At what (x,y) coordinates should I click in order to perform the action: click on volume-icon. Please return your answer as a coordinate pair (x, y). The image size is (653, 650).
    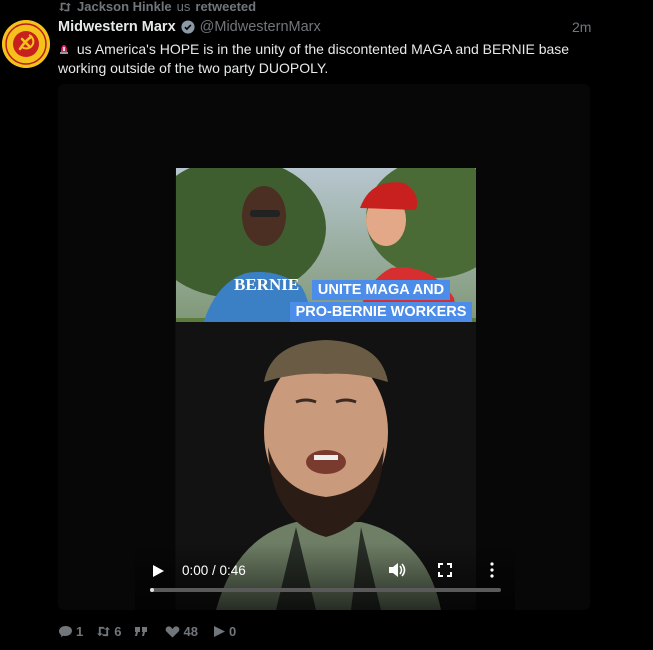
    Looking at the image, I should click on (397, 570).